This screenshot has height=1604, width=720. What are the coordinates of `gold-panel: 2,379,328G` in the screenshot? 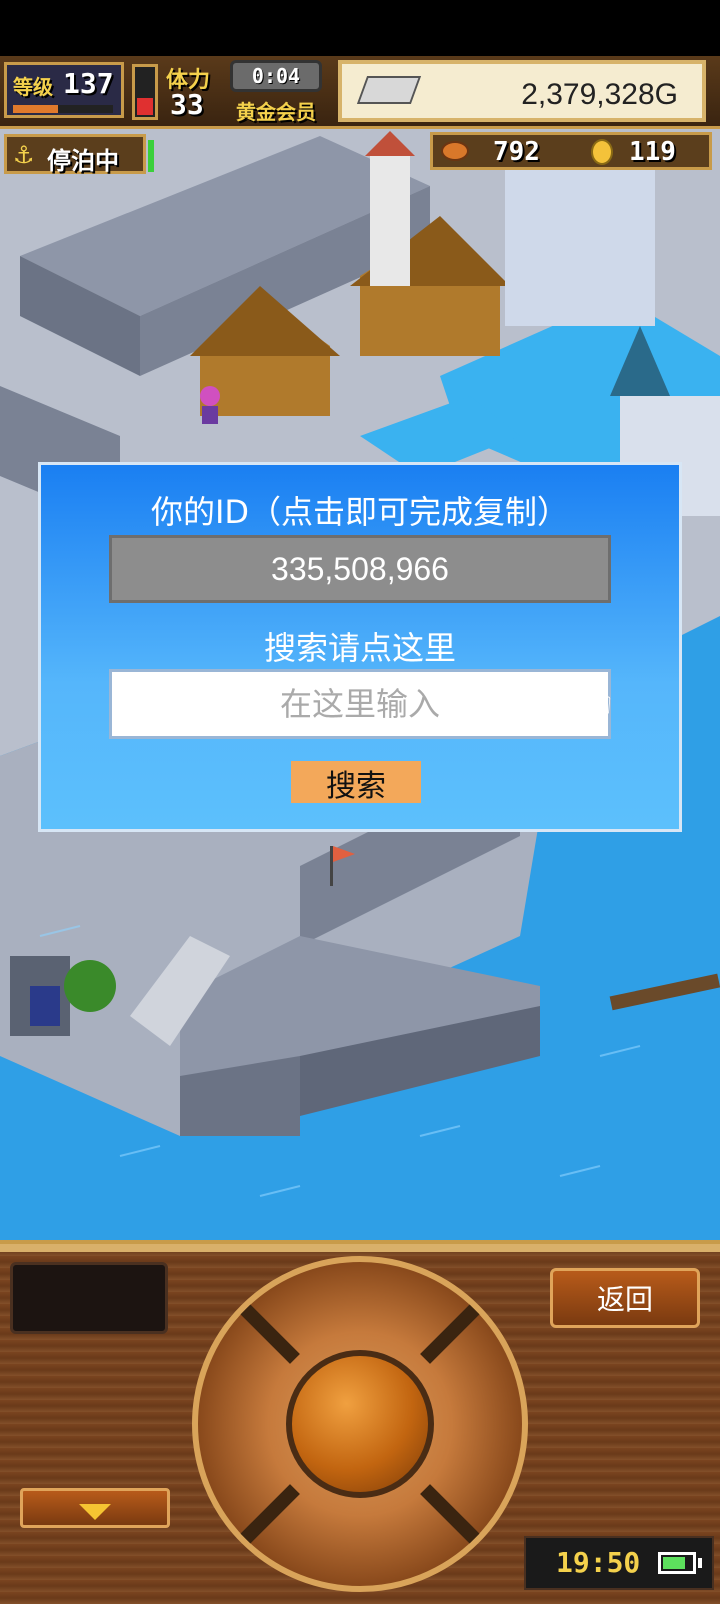 It's located at (522, 91).